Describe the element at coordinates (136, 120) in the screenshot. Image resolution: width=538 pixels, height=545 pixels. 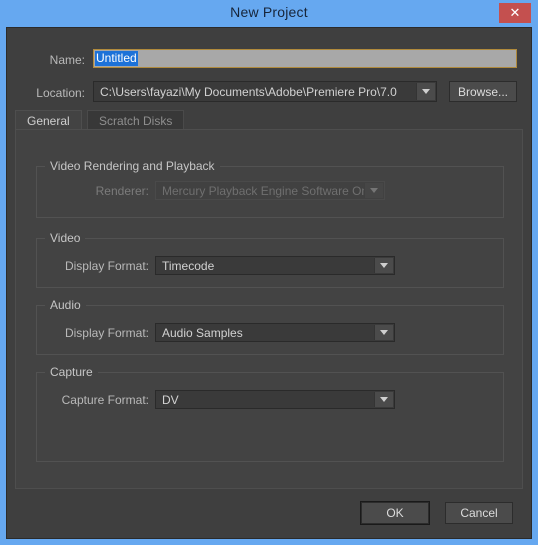
I see `tab-scratch-disks: Scratch Disks` at that location.